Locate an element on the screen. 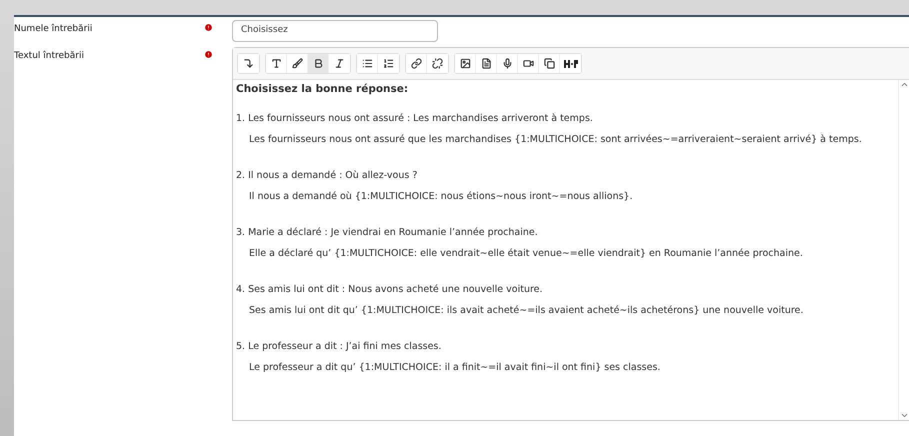  editor-line: Il nous a demandé où {1:MULTICHOICE: nous étions~nous iront~=nous allions}. is located at coordinates (441, 197).